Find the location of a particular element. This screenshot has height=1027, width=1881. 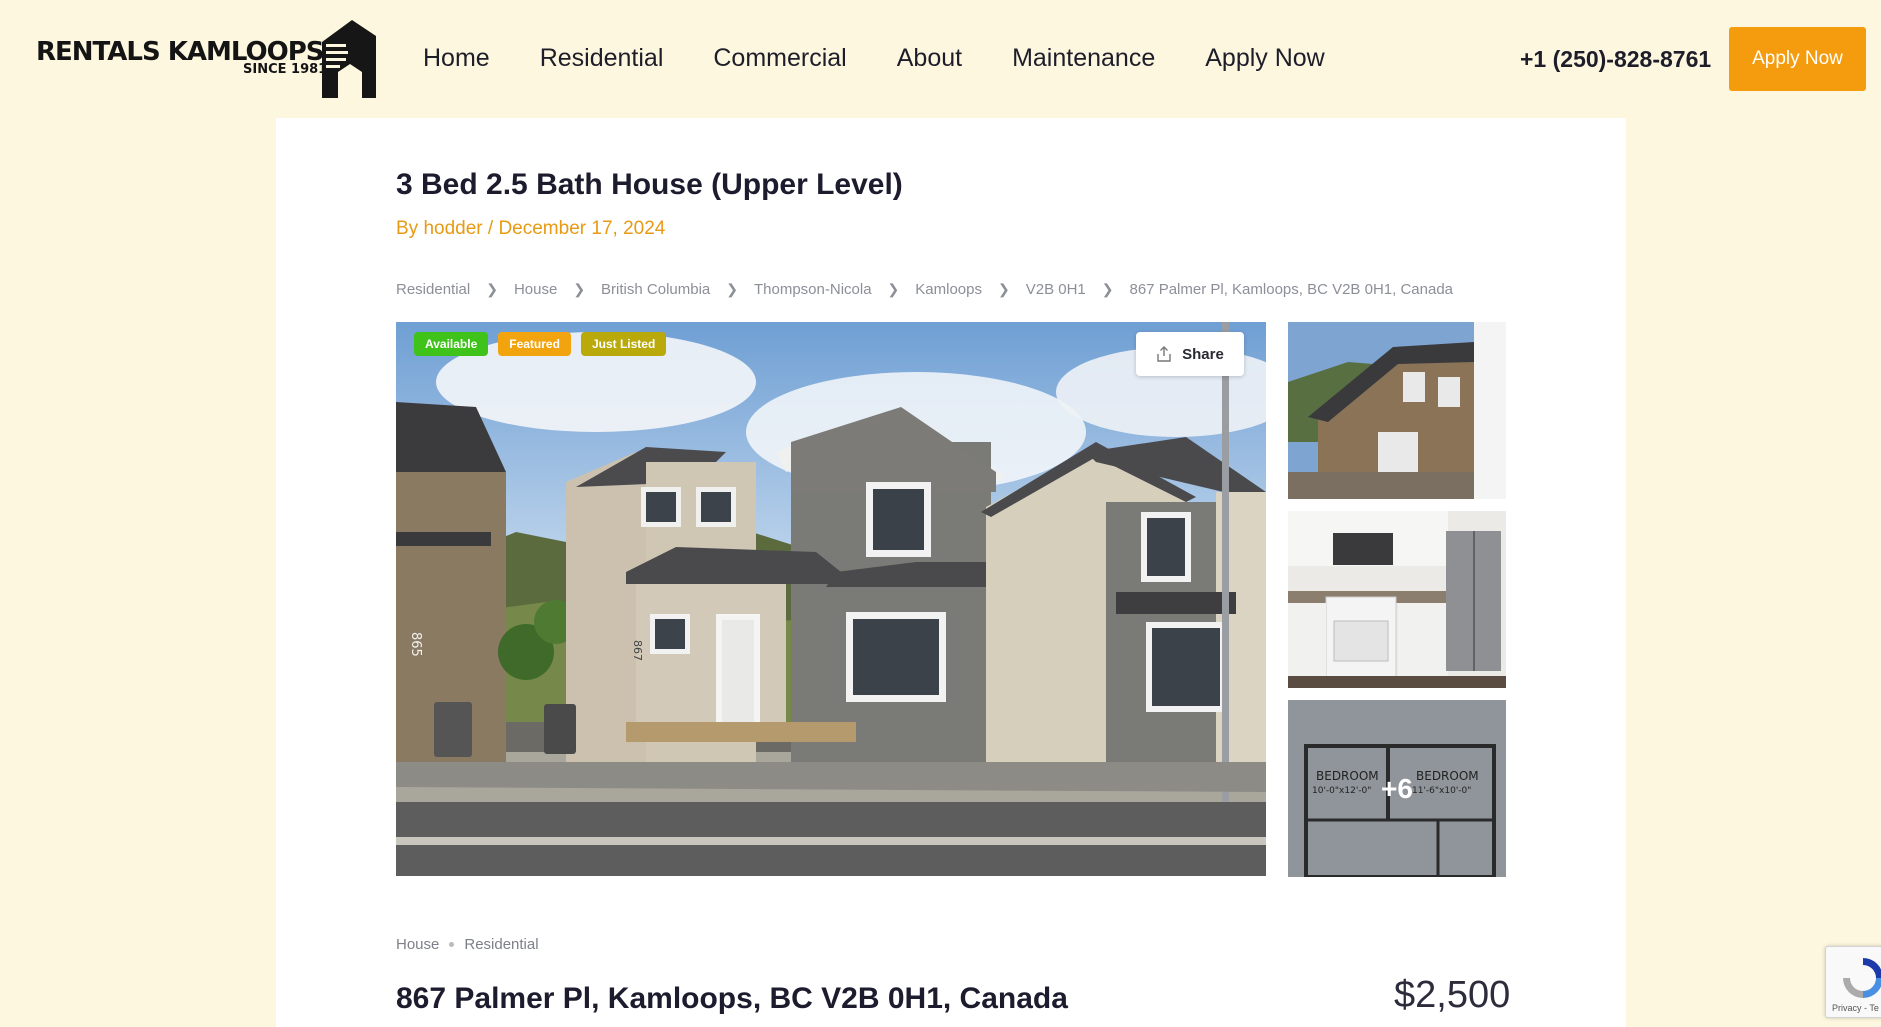

share-button: Share is located at coordinates (1190, 354).